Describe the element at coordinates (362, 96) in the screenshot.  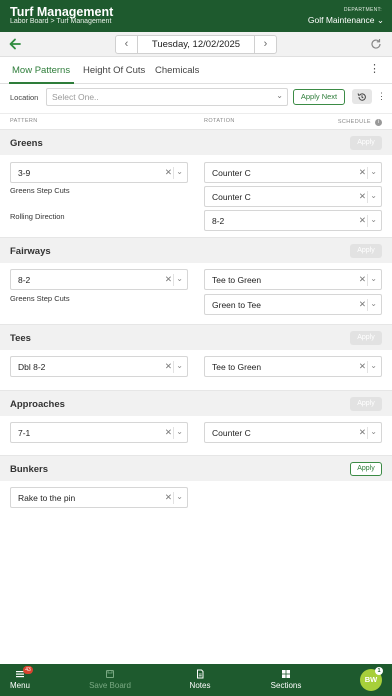
I see `history-button` at that location.